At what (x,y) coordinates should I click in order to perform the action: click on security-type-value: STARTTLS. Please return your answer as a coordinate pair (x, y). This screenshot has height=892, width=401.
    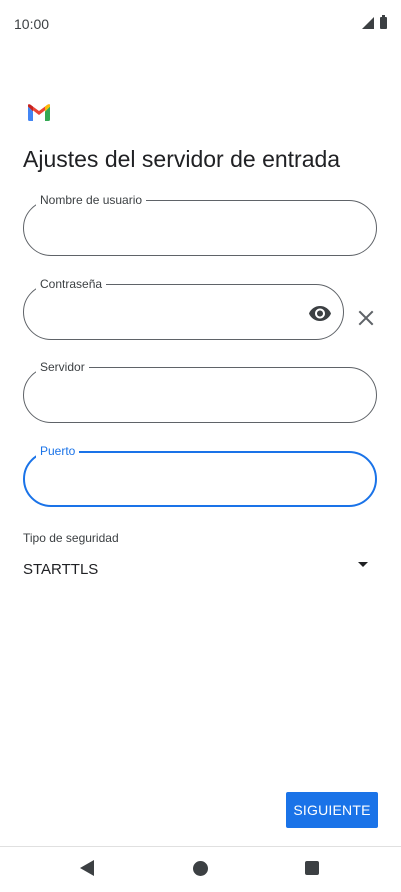
    Looking at the image, I should click on (61, 569).